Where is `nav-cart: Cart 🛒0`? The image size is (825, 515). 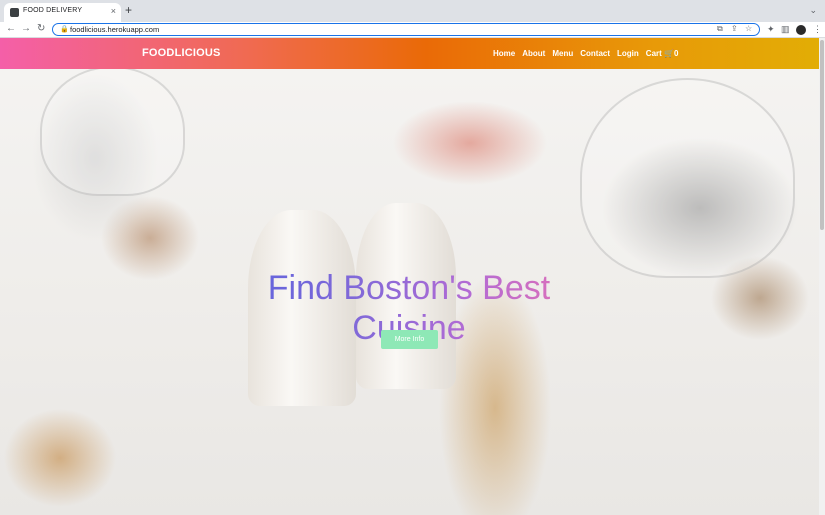
nav-cart: Cart 🛒0 is located at coordinates (662, 53).